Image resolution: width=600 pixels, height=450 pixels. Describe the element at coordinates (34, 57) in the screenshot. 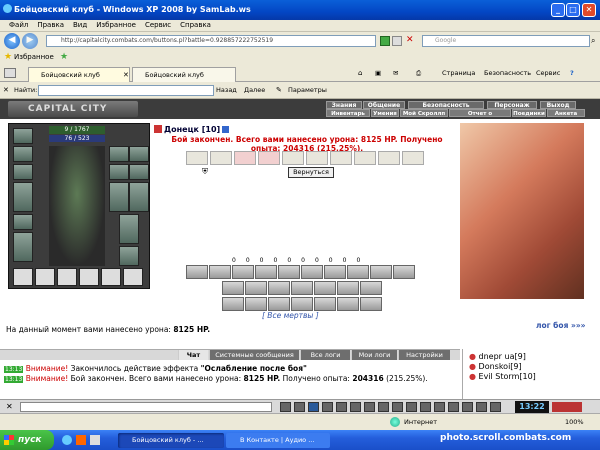

I see `favorites-label: Избранное` at that location.